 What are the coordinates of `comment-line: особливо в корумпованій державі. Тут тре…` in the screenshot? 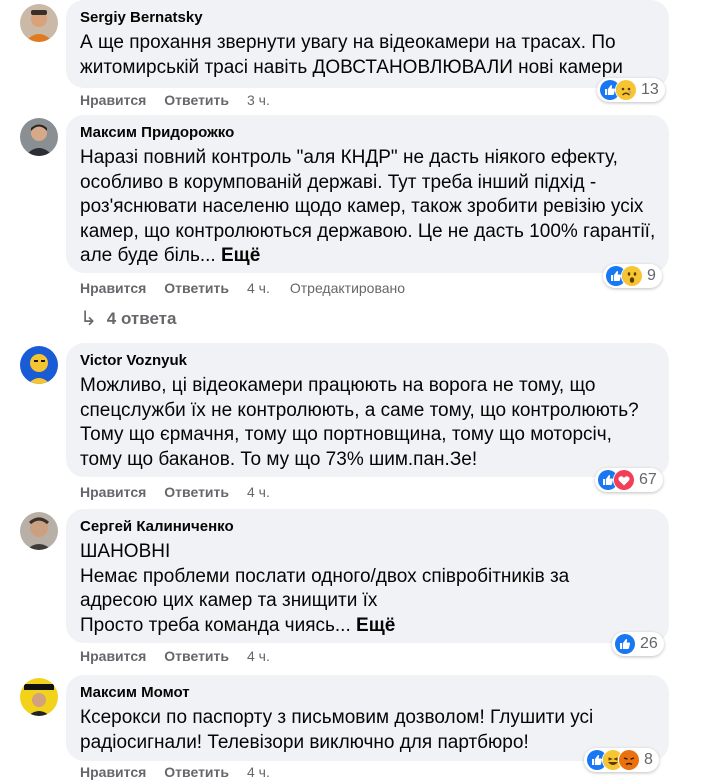 It's located at (338, 182).